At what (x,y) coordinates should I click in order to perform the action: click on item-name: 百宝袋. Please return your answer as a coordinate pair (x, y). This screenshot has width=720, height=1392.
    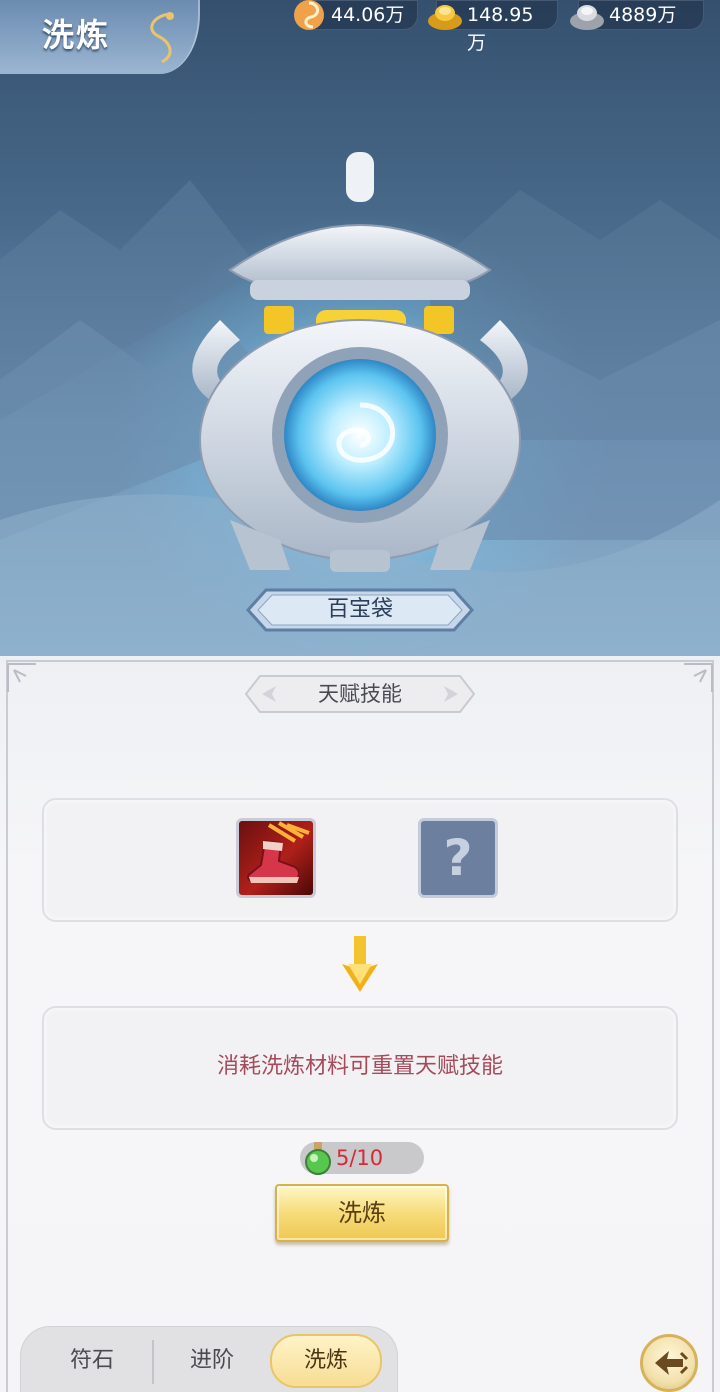
    Looking at the image, I should click on (359, 609).